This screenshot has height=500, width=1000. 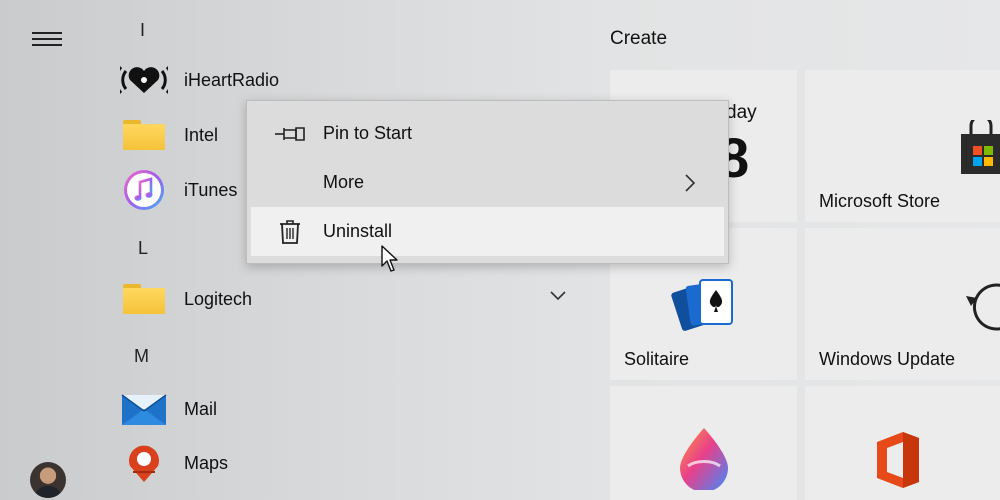 I want to click on app-label: Logitech, so click(x=218, y=298).